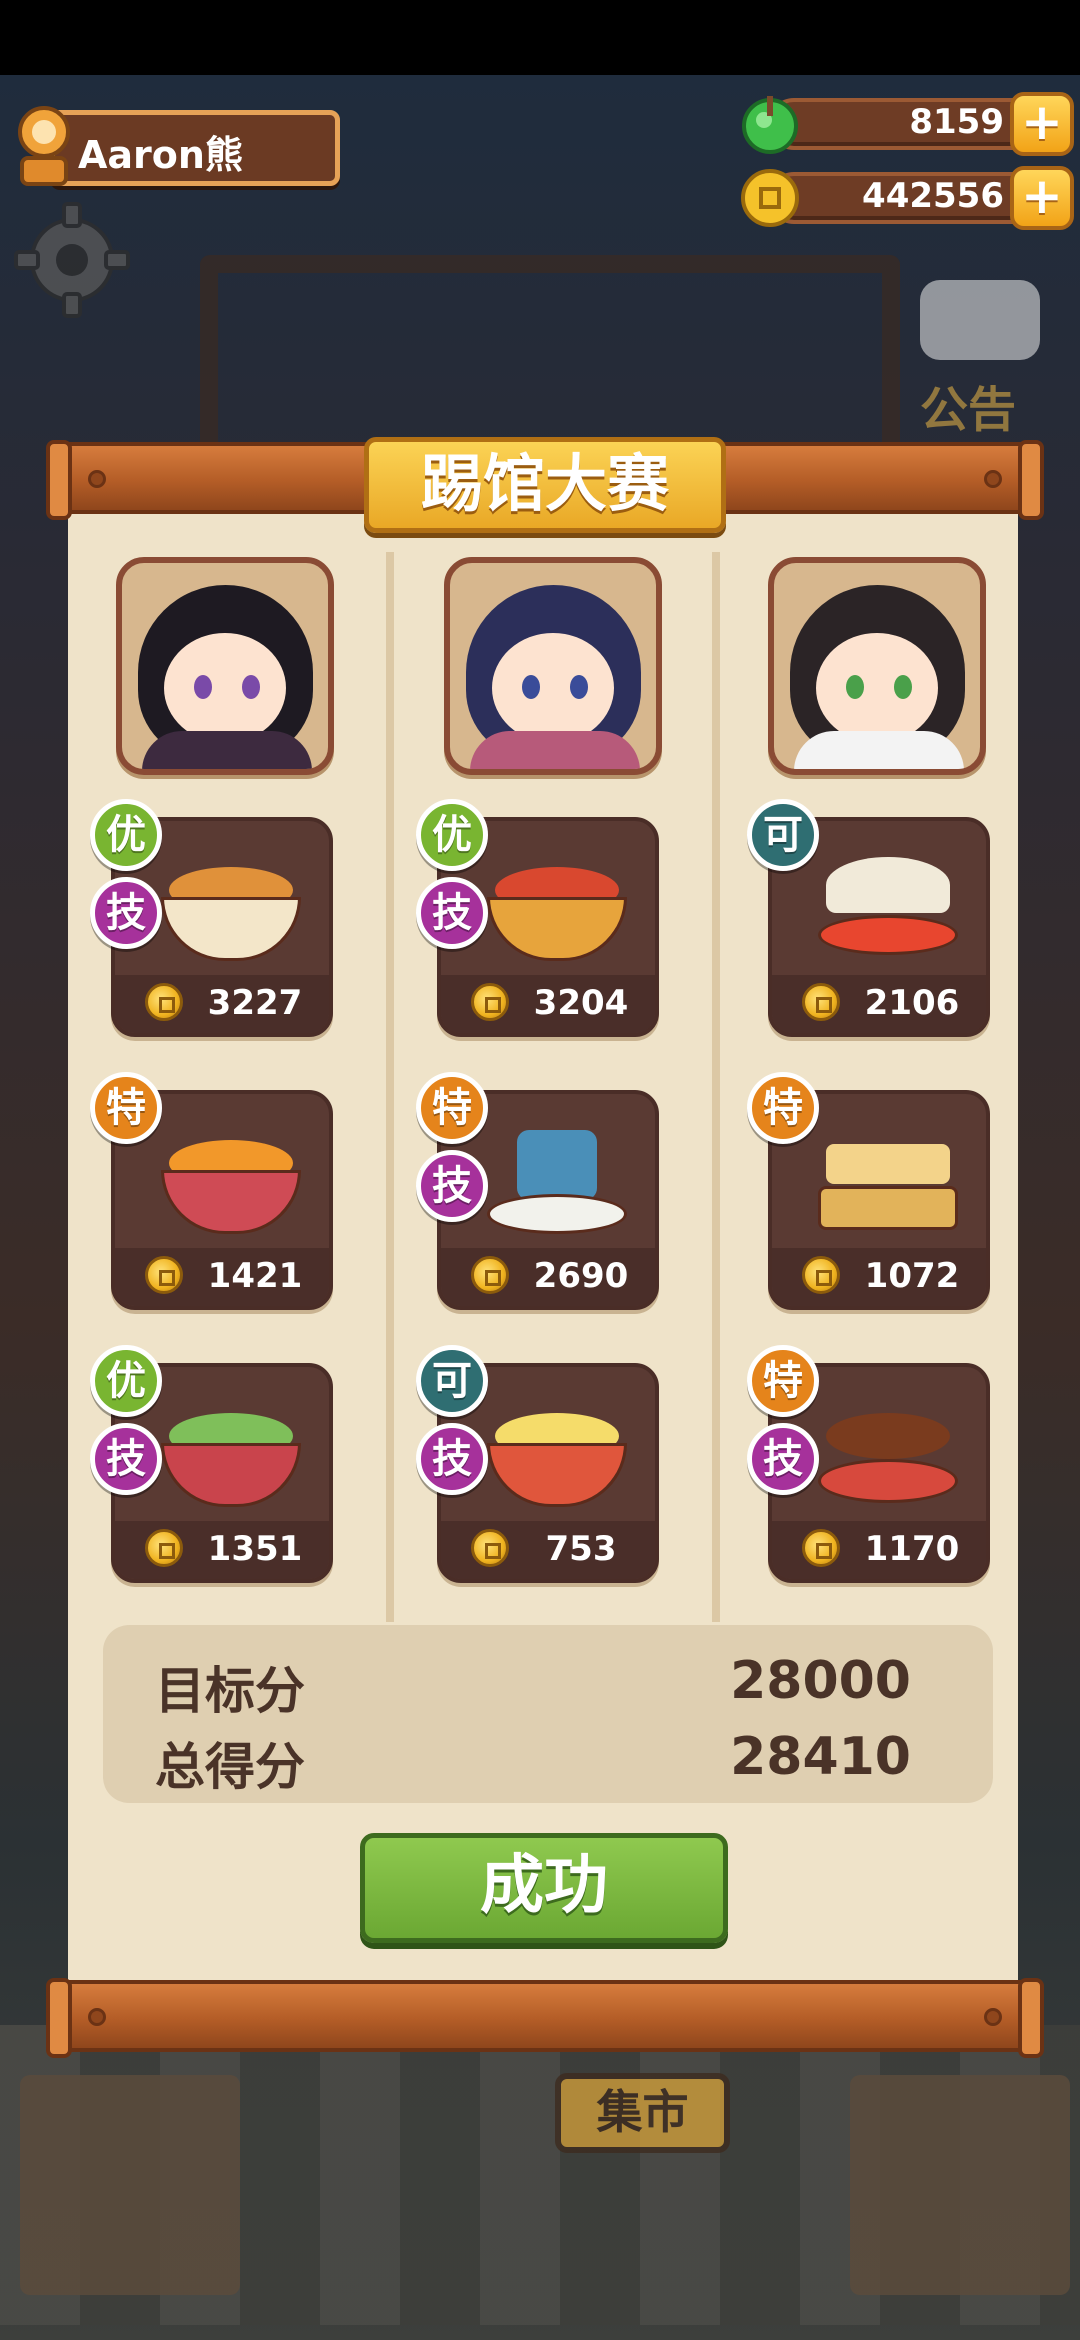 The height and width of the screenshot is (2340, 1080). I want to click on target-score-label: 目标分, so click(230, 1691).